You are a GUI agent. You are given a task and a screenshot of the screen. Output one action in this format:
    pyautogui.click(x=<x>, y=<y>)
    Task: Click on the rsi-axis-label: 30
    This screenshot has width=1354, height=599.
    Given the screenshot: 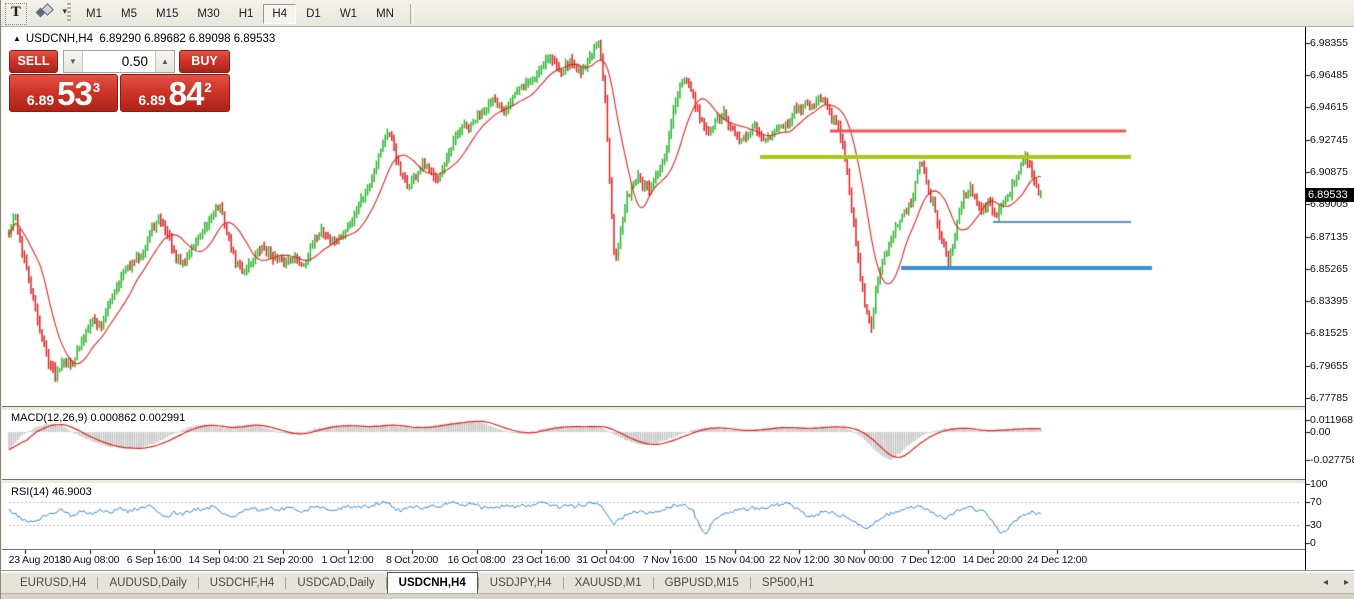 What is the action you would take?
    pyautogui.click(x=1316, y=525)
    